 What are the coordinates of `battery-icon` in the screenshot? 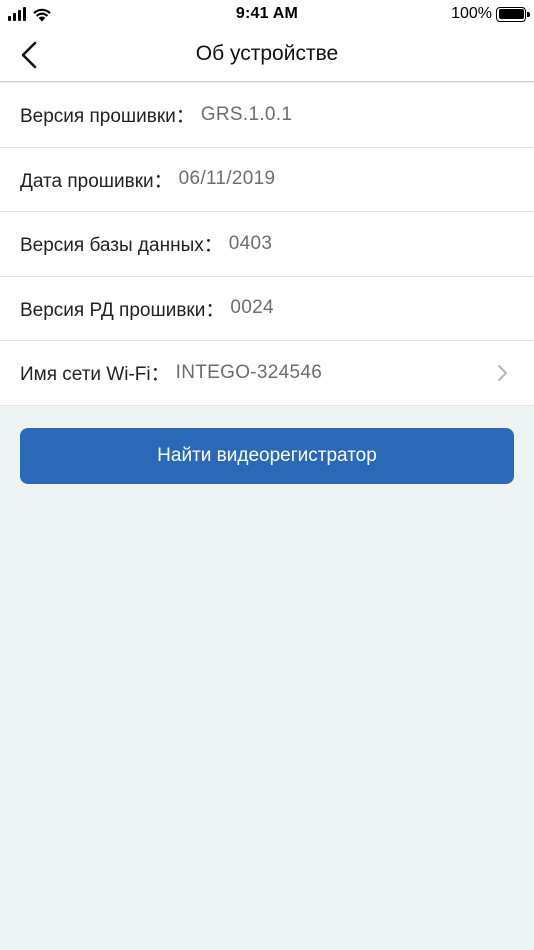 It's located at (513, 14).